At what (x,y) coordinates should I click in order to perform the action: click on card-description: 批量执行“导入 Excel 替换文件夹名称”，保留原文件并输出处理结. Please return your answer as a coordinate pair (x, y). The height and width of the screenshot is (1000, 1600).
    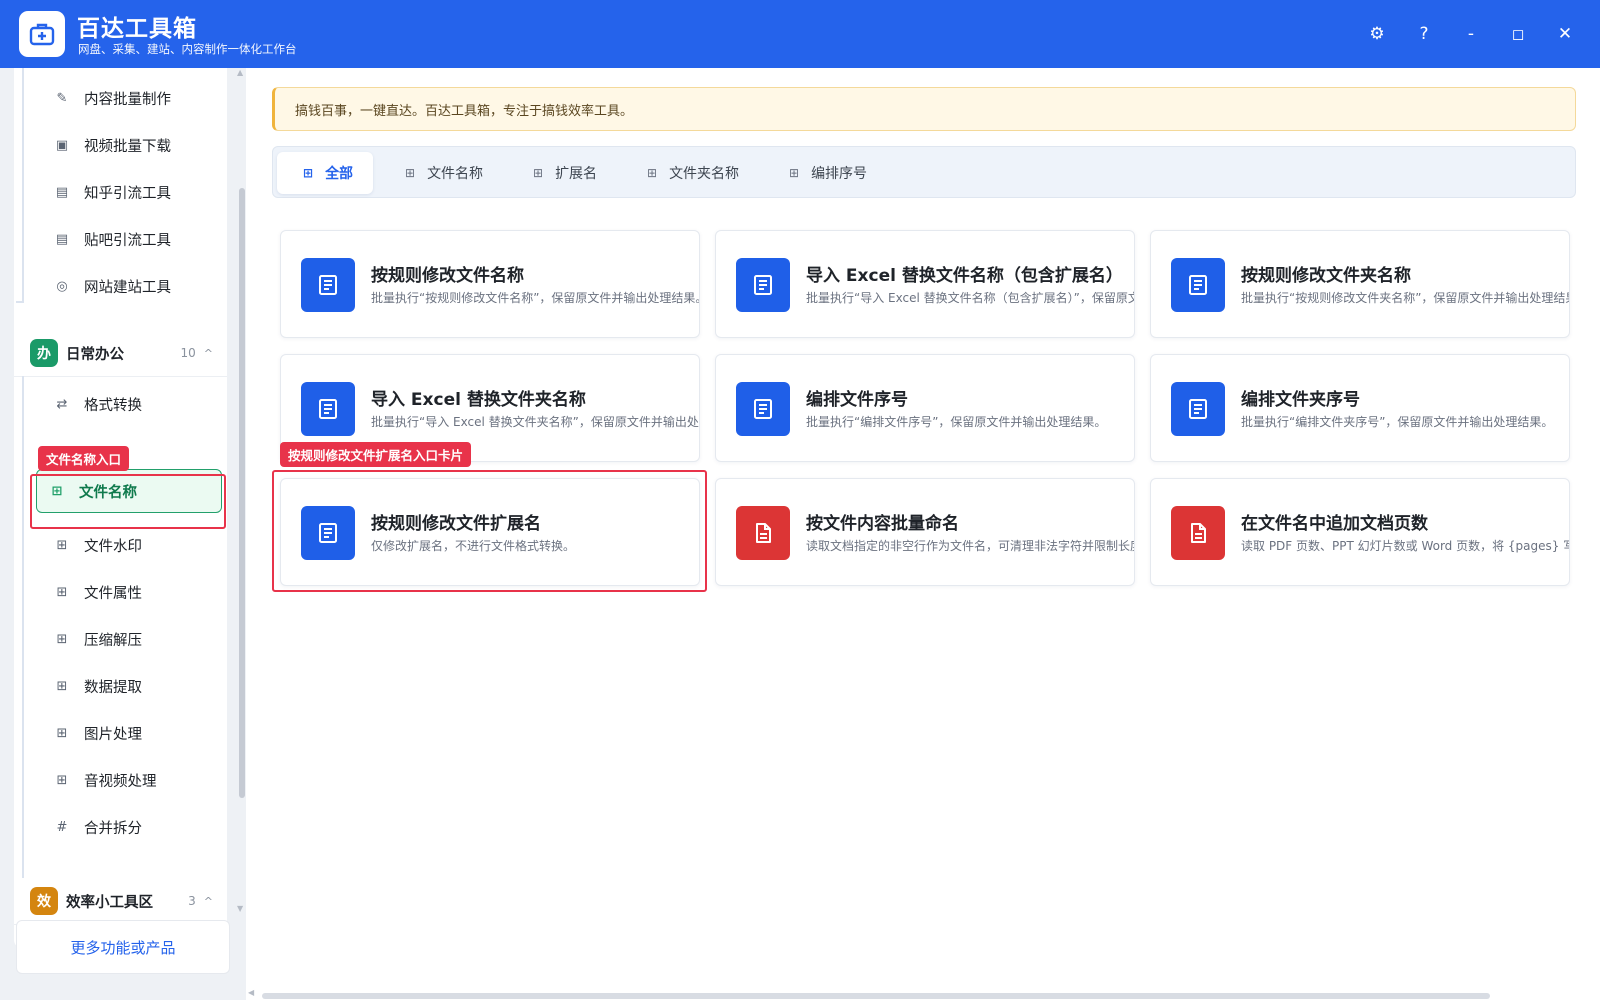
    Looking at the image, I should click on (535, 422).